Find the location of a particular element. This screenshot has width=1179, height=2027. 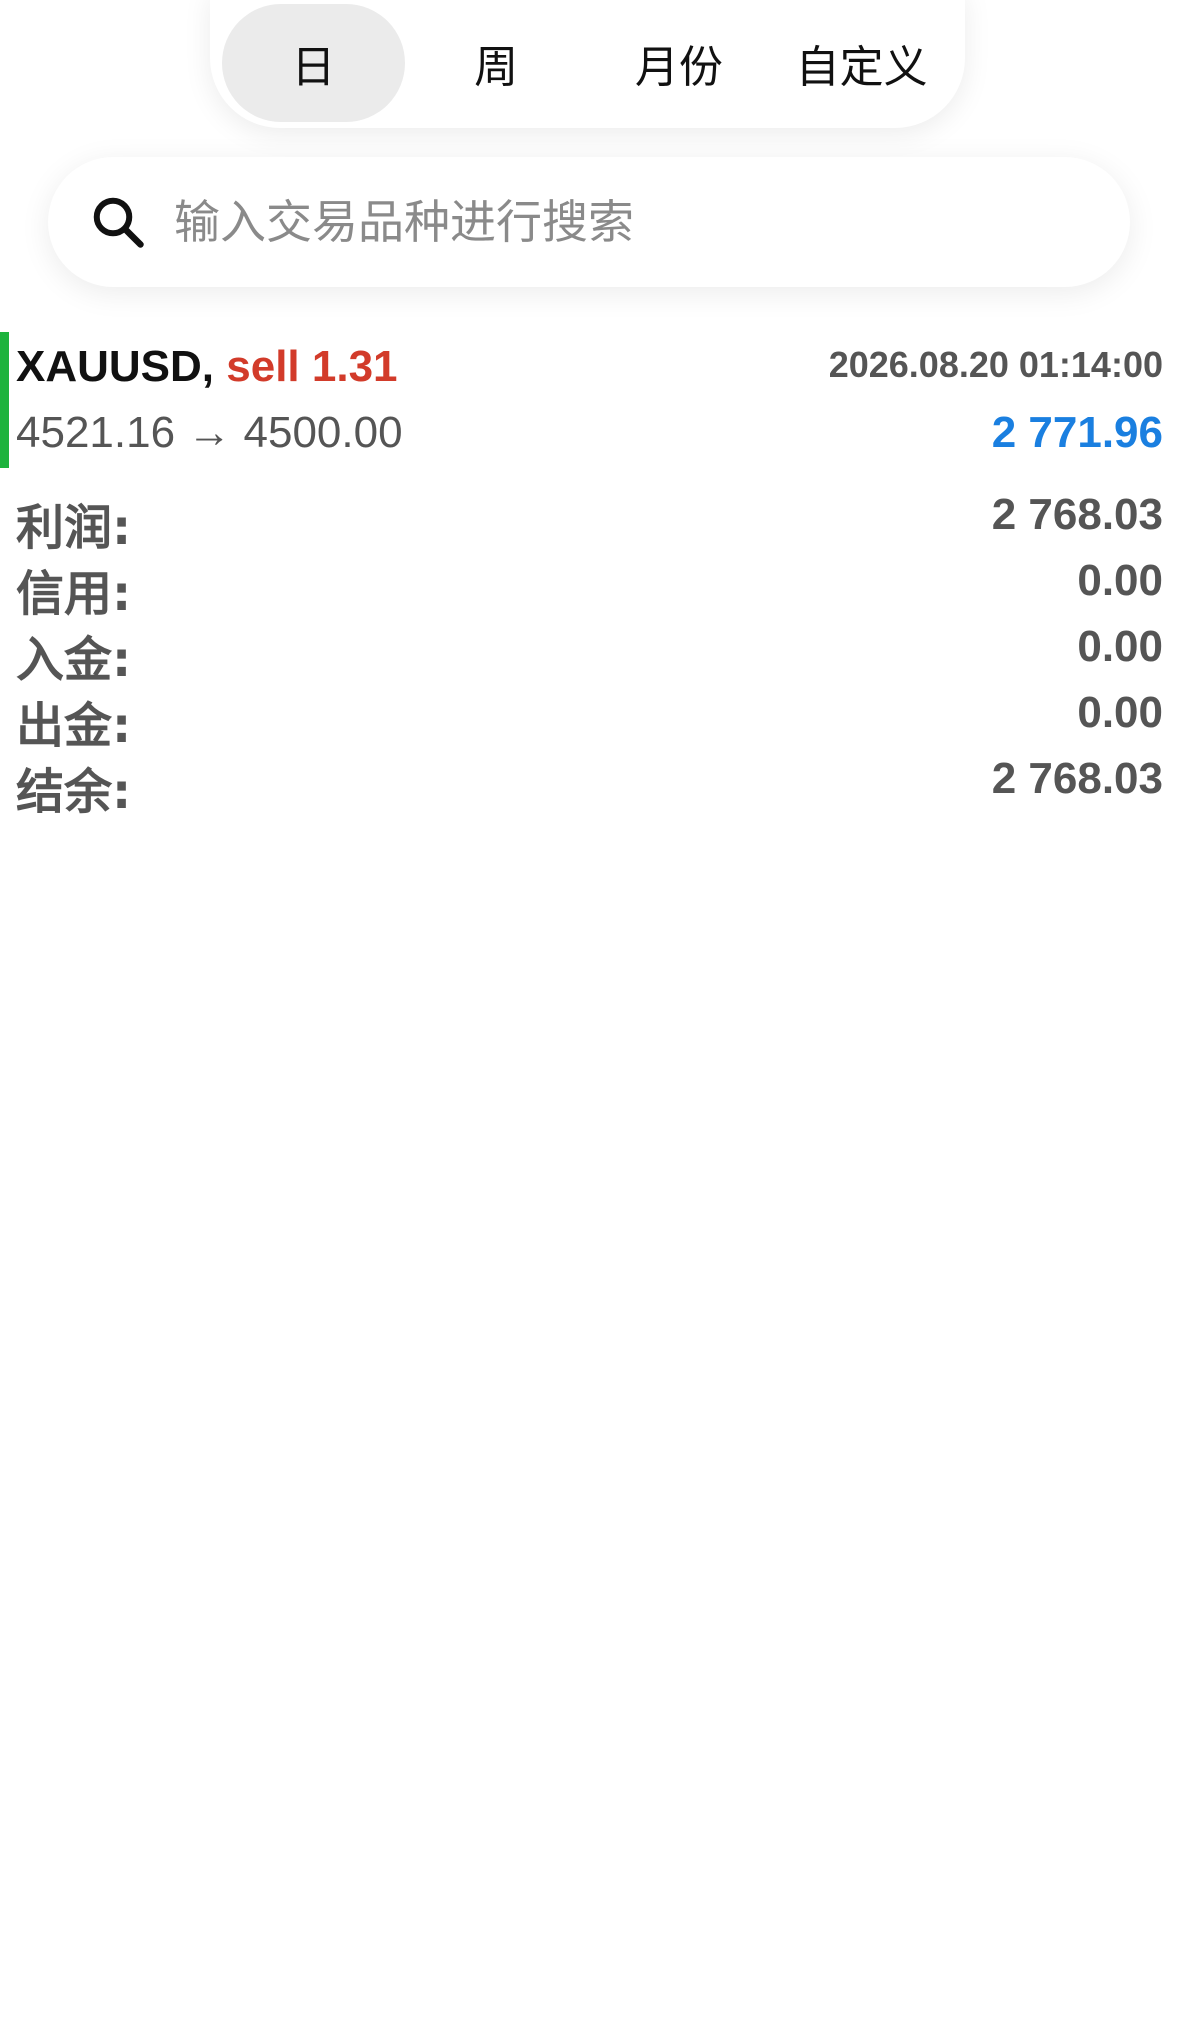

trade-side: sell 1.31 is located at coordinates (312, 366).